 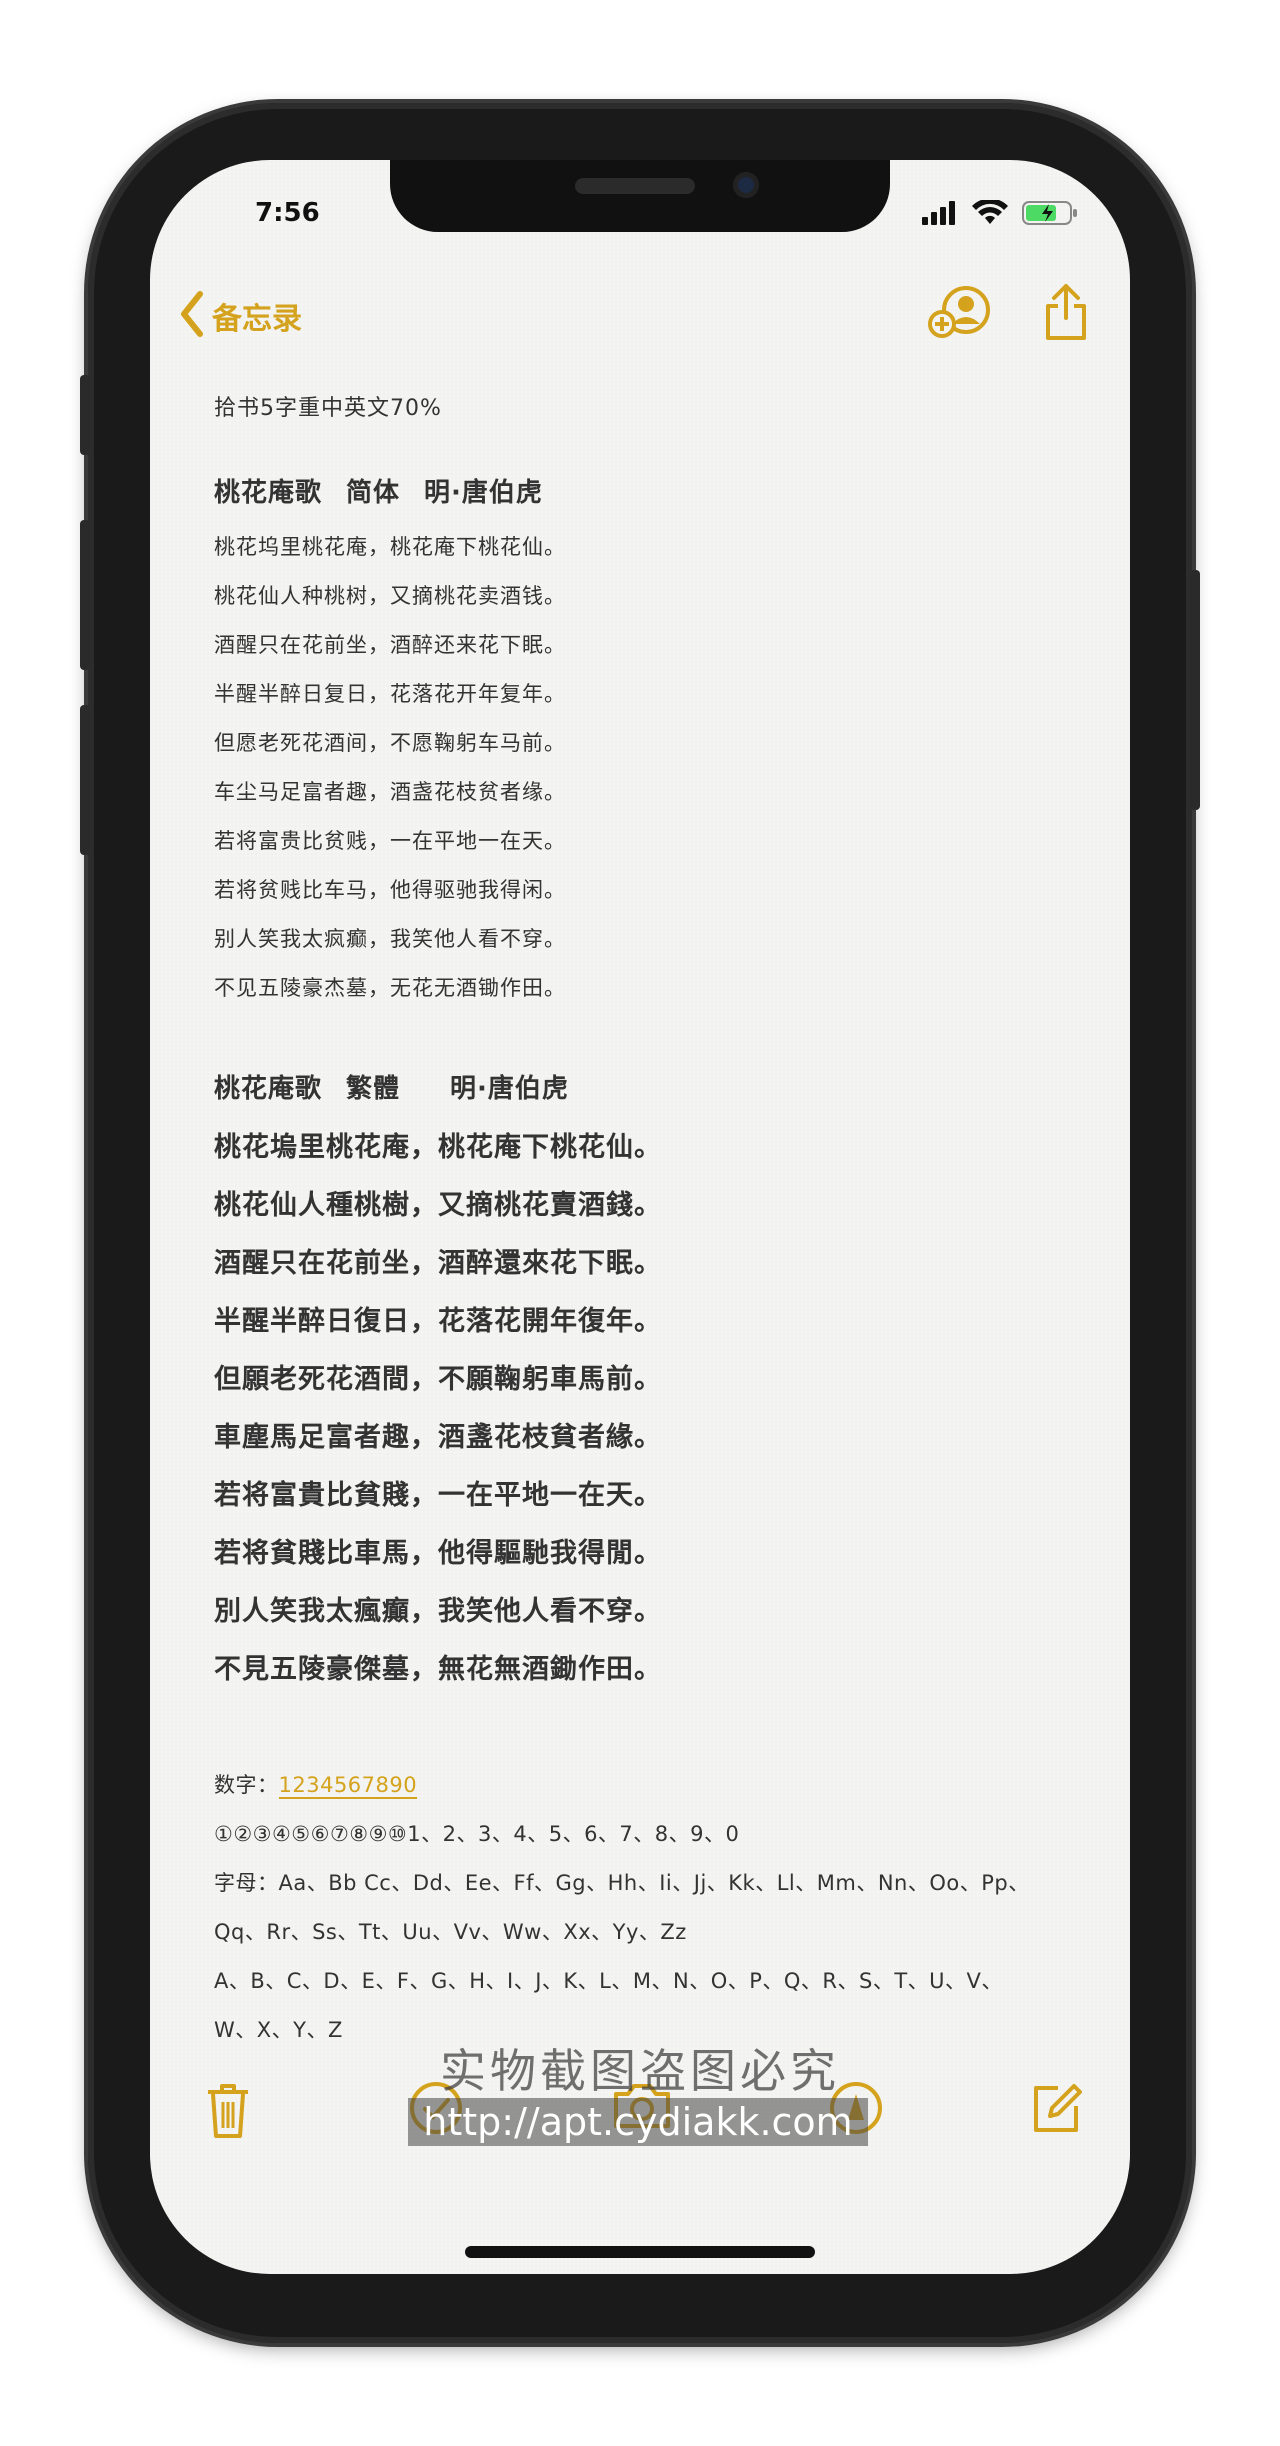 What do you see at coordinates (635, 186) in the screenshot?
I see `speaker` at bounding box center [635, 186].